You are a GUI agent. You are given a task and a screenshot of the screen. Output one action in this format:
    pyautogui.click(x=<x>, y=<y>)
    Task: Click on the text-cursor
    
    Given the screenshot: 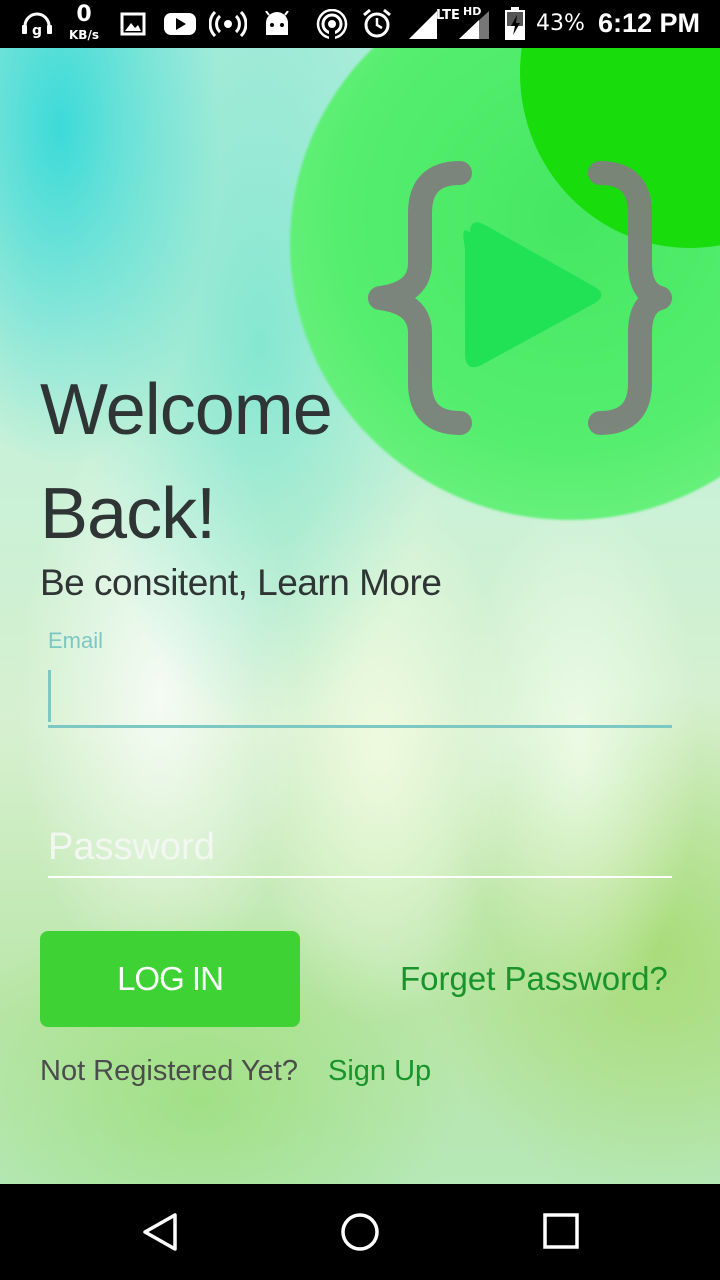 What is the action you would take?
    pyautogui.click(x=49, y=696)
    